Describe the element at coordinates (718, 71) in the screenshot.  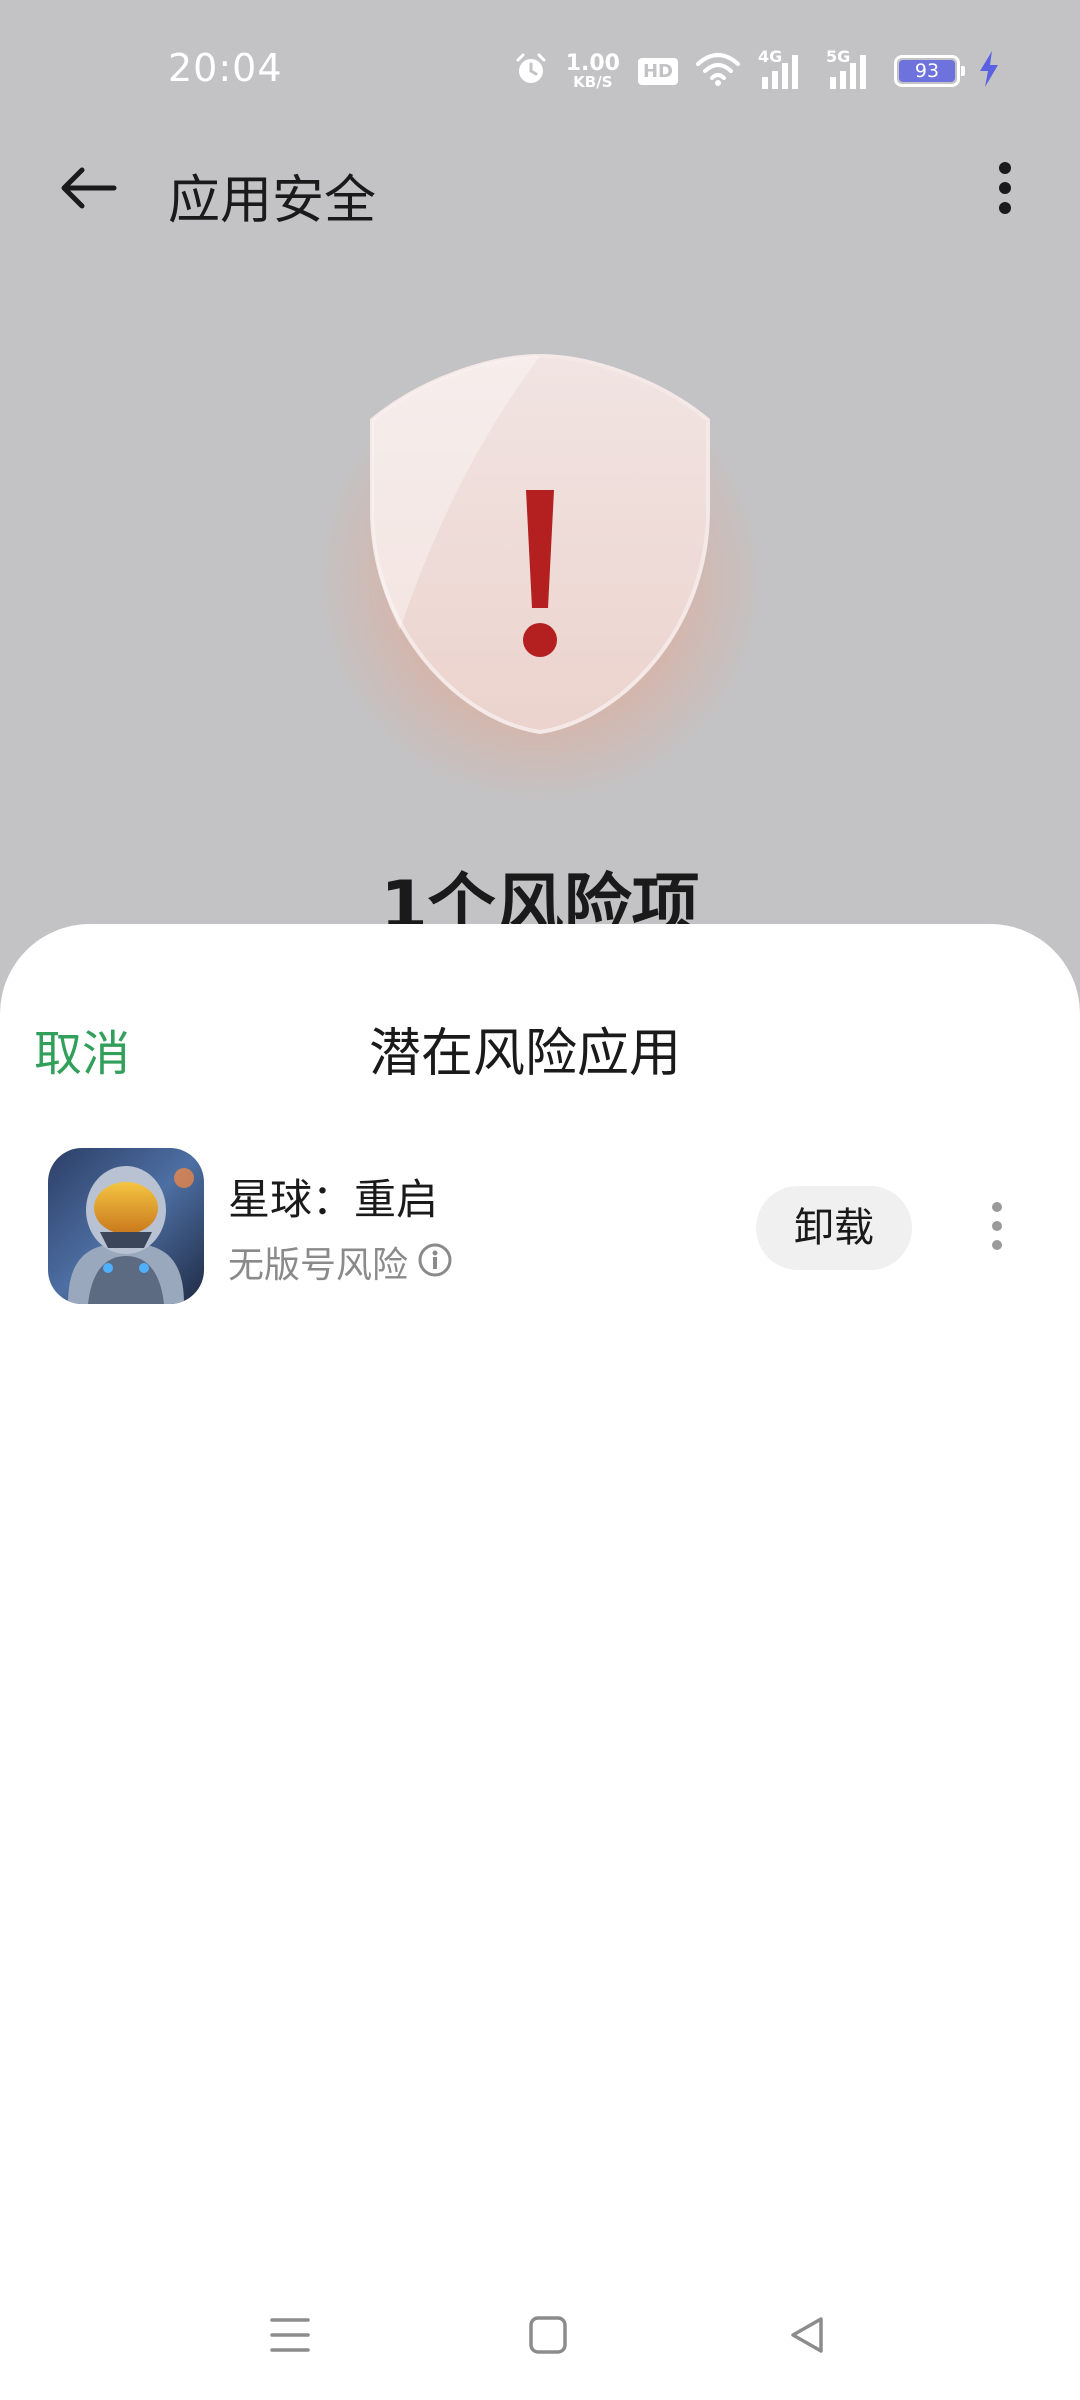
I see `wifi-icon` at that location.